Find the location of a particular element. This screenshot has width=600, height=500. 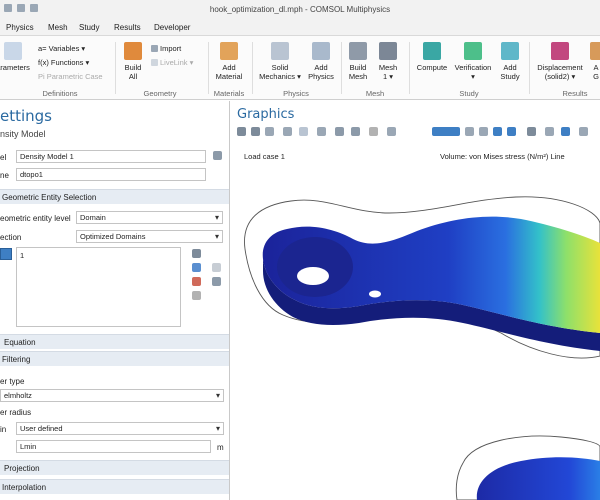

add-study-icon is located at coordinates (510, 51).